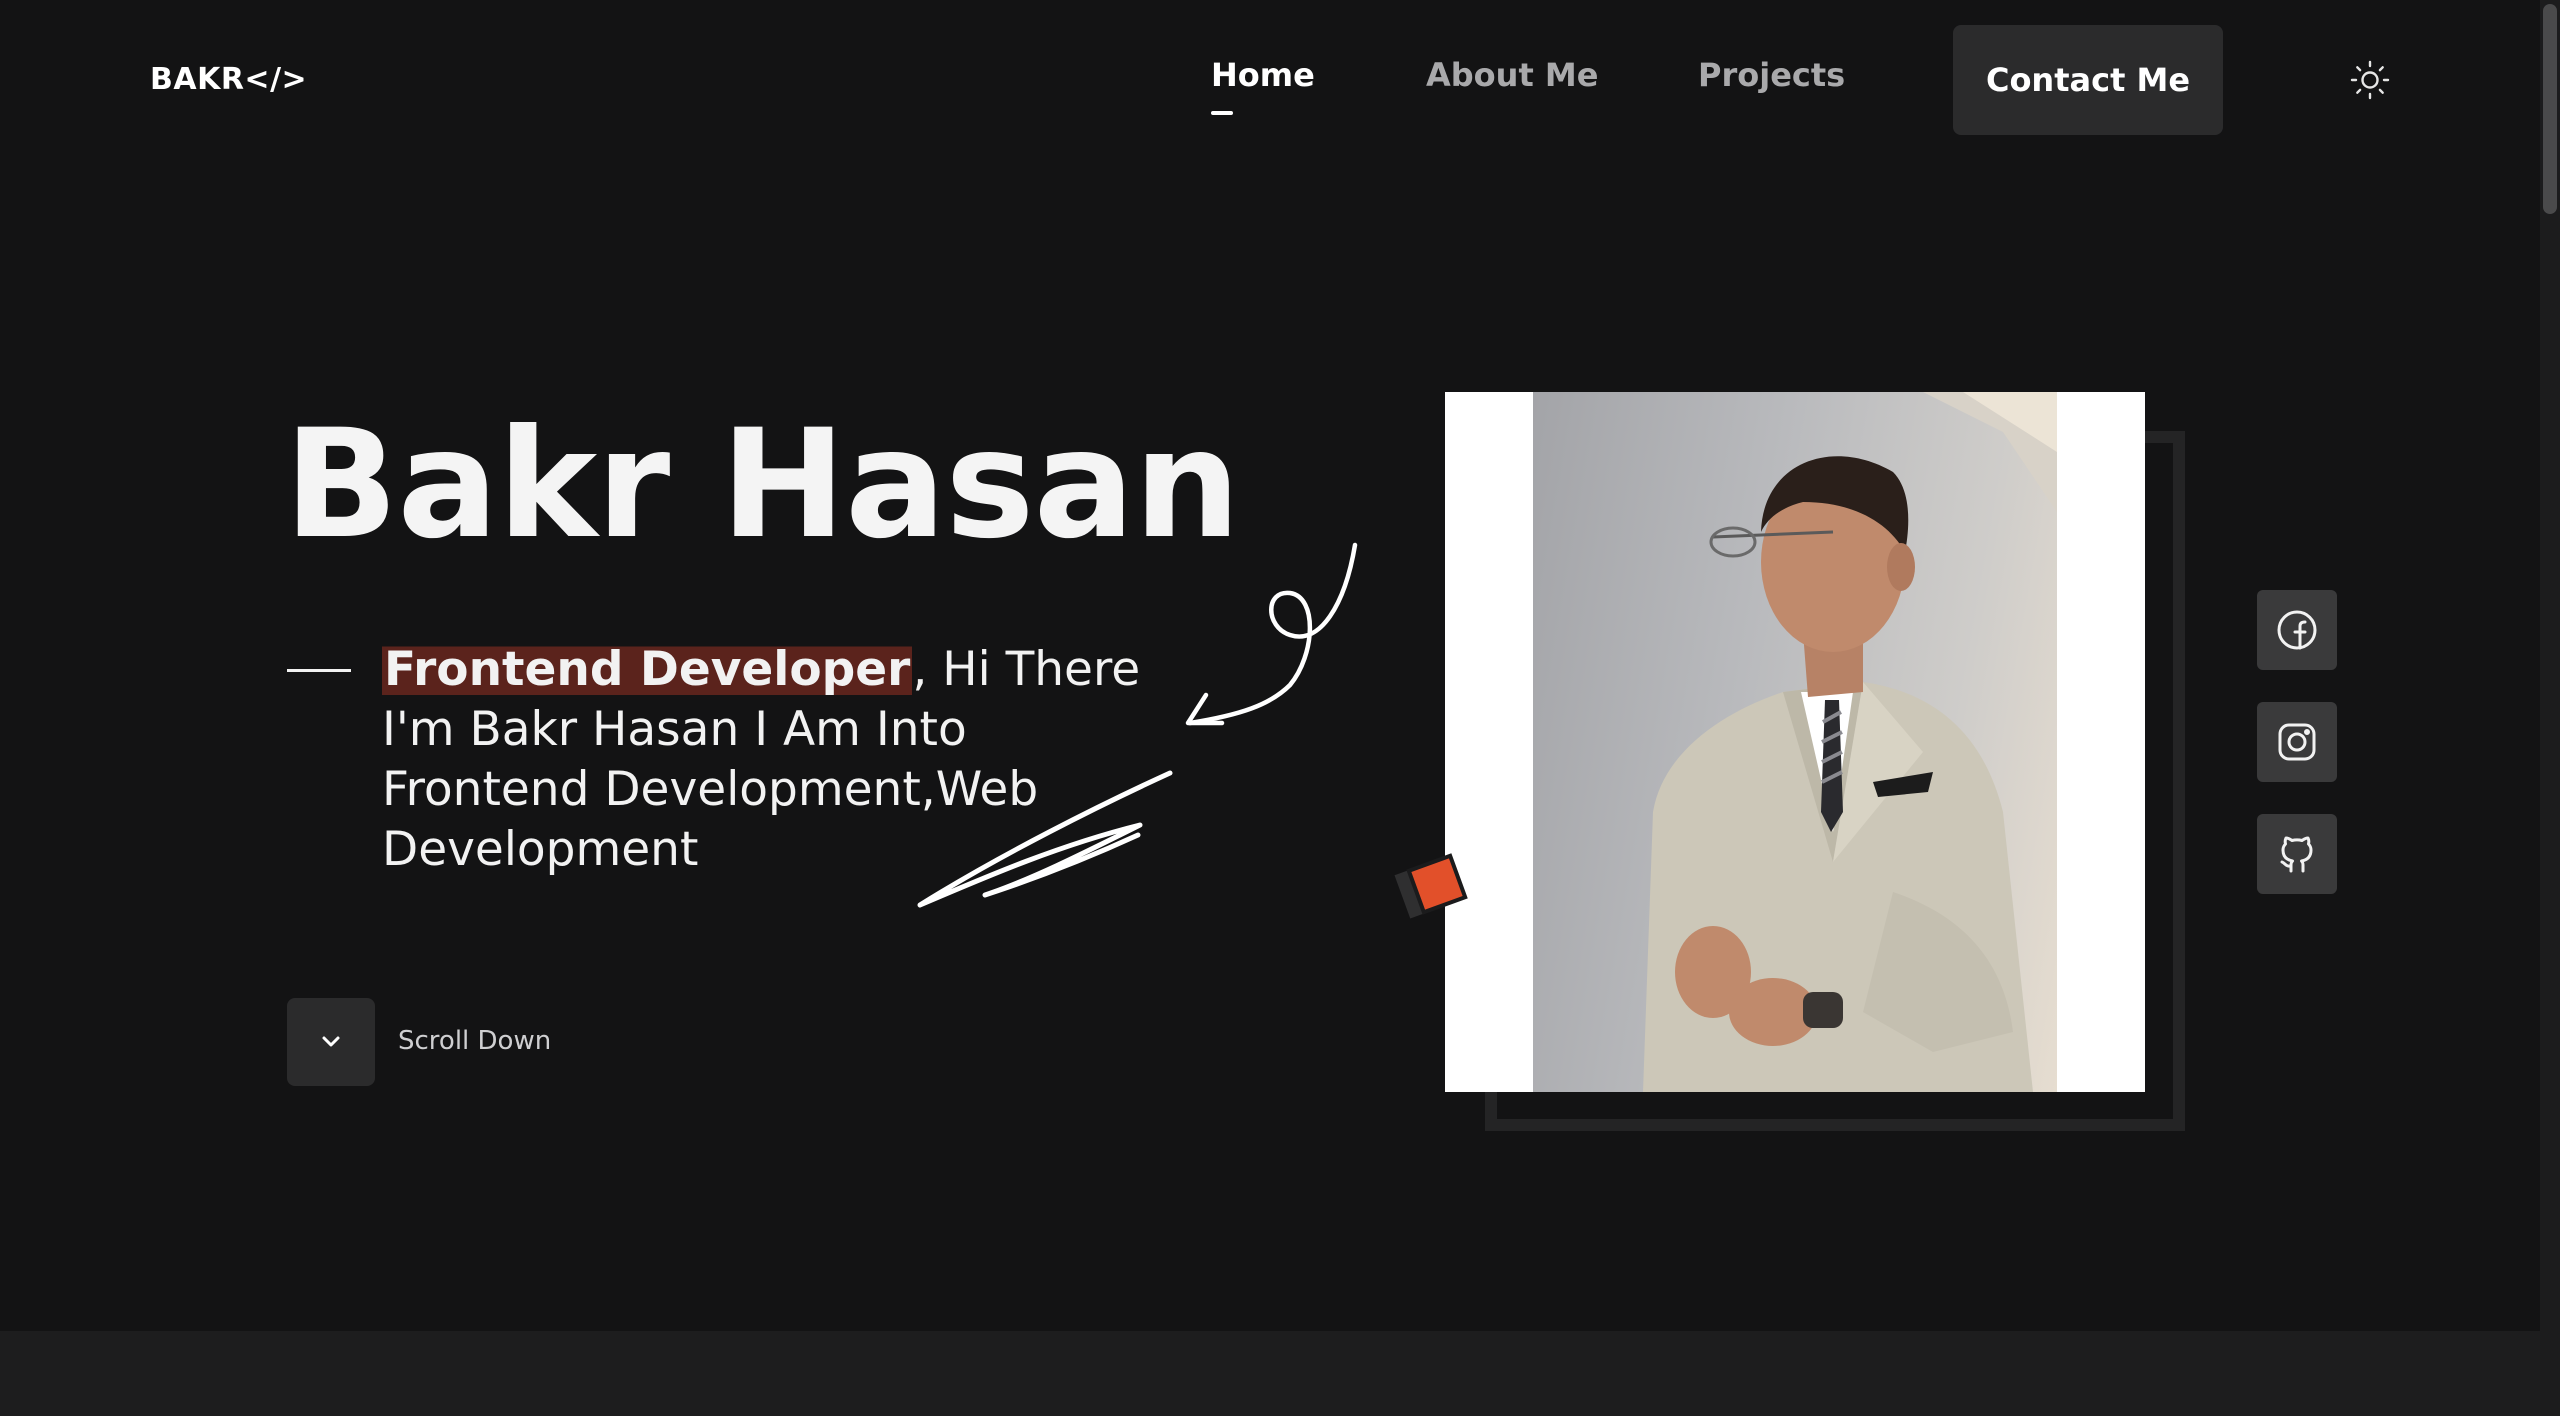  I want to click on instagram-link, so click(2297, 742).